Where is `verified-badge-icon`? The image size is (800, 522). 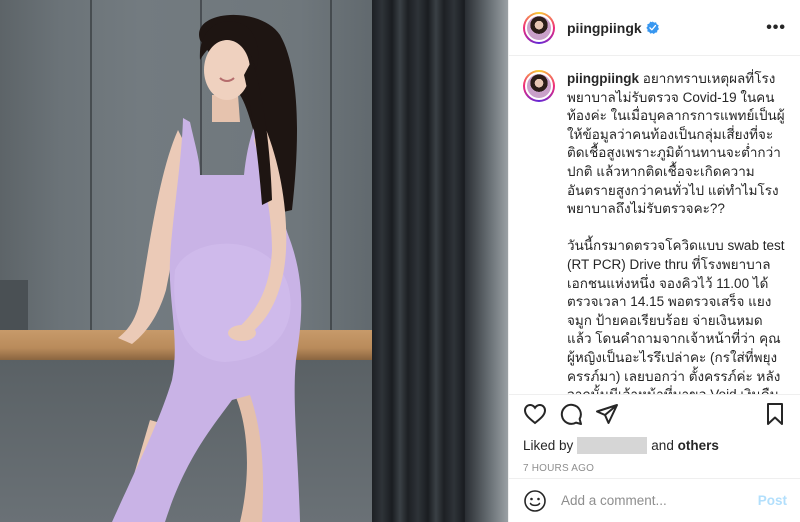
verified-badge-icon is located at coordinates (652, 27).